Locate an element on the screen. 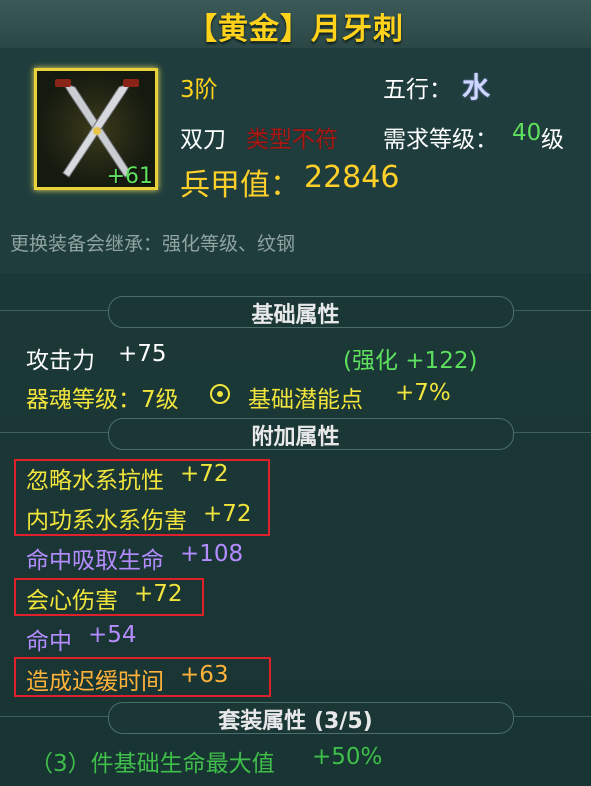 The image size is (591, 786). section-header-extra: 附加属性 is located at coordinates (295, 434).